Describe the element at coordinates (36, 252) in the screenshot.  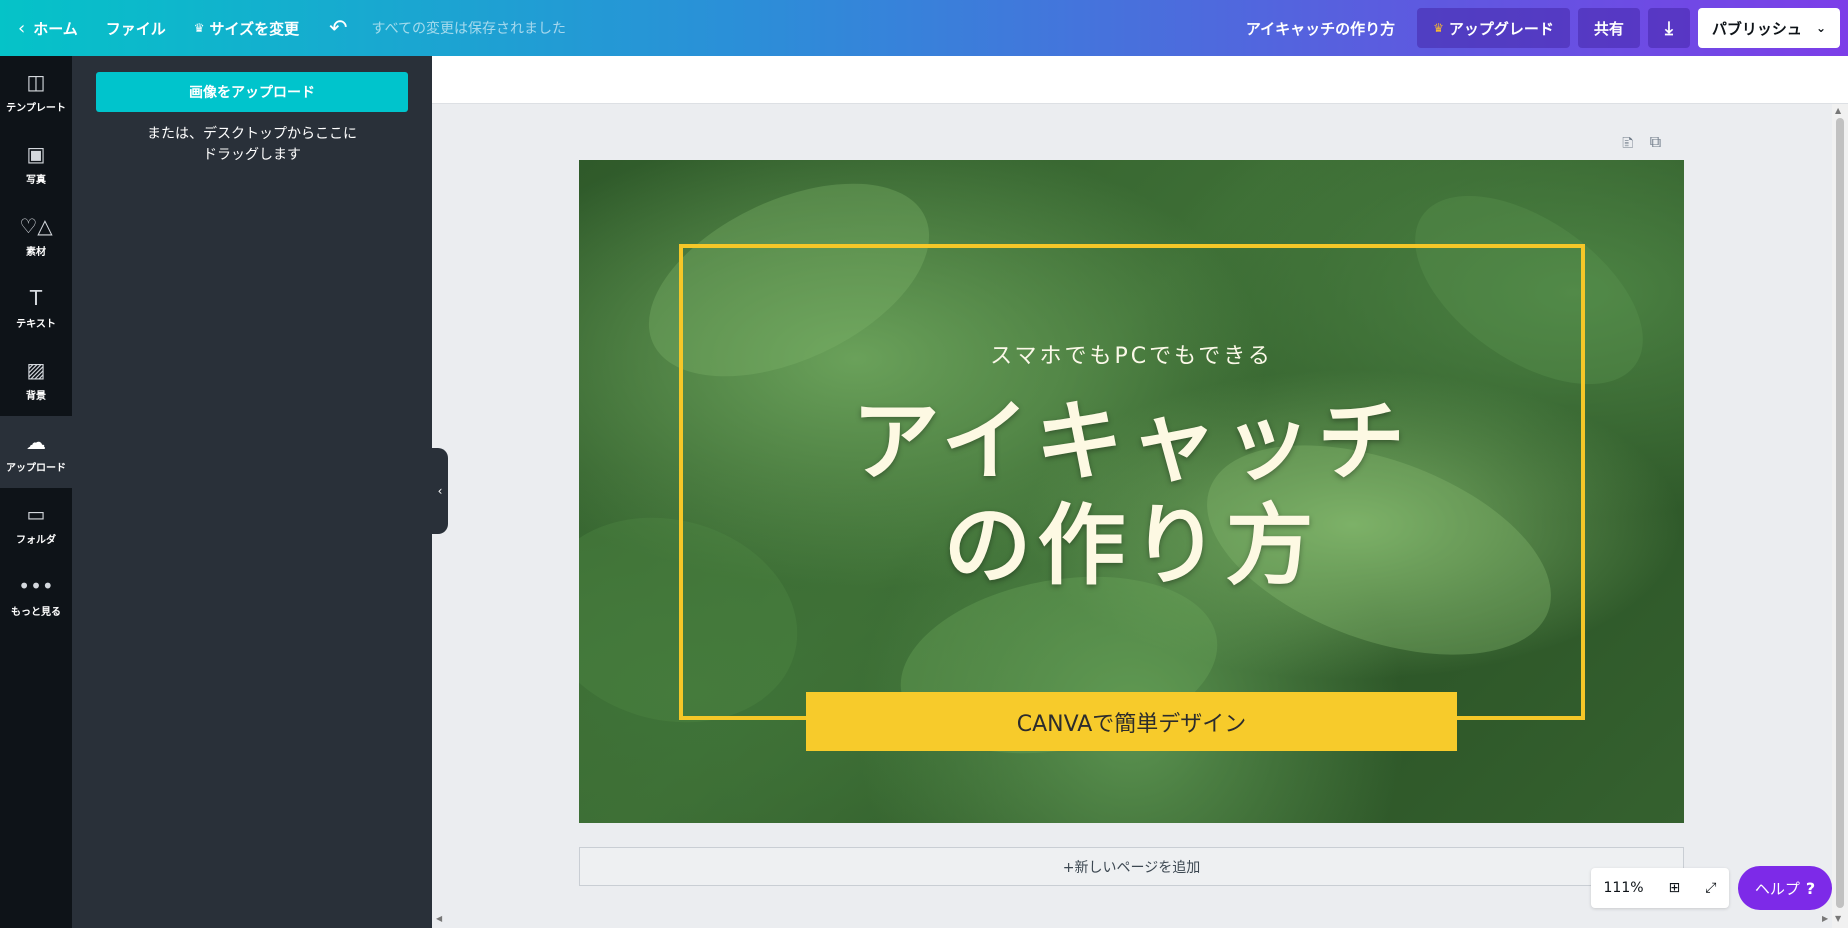
I see `rail-item-label: 素材` at that location.